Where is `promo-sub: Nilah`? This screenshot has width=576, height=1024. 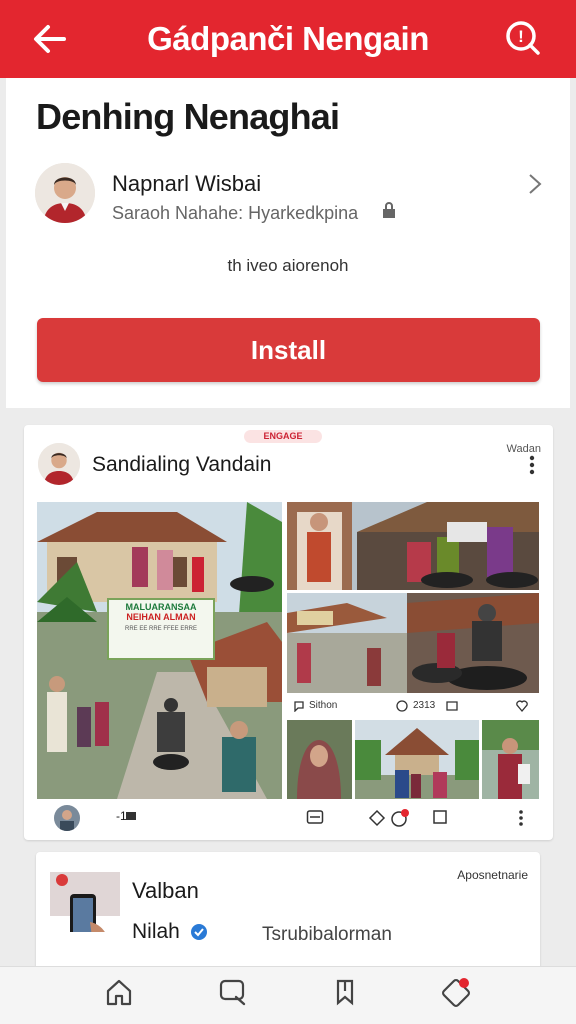 promo-sub: Nilah is located at coordinates (156, 931).